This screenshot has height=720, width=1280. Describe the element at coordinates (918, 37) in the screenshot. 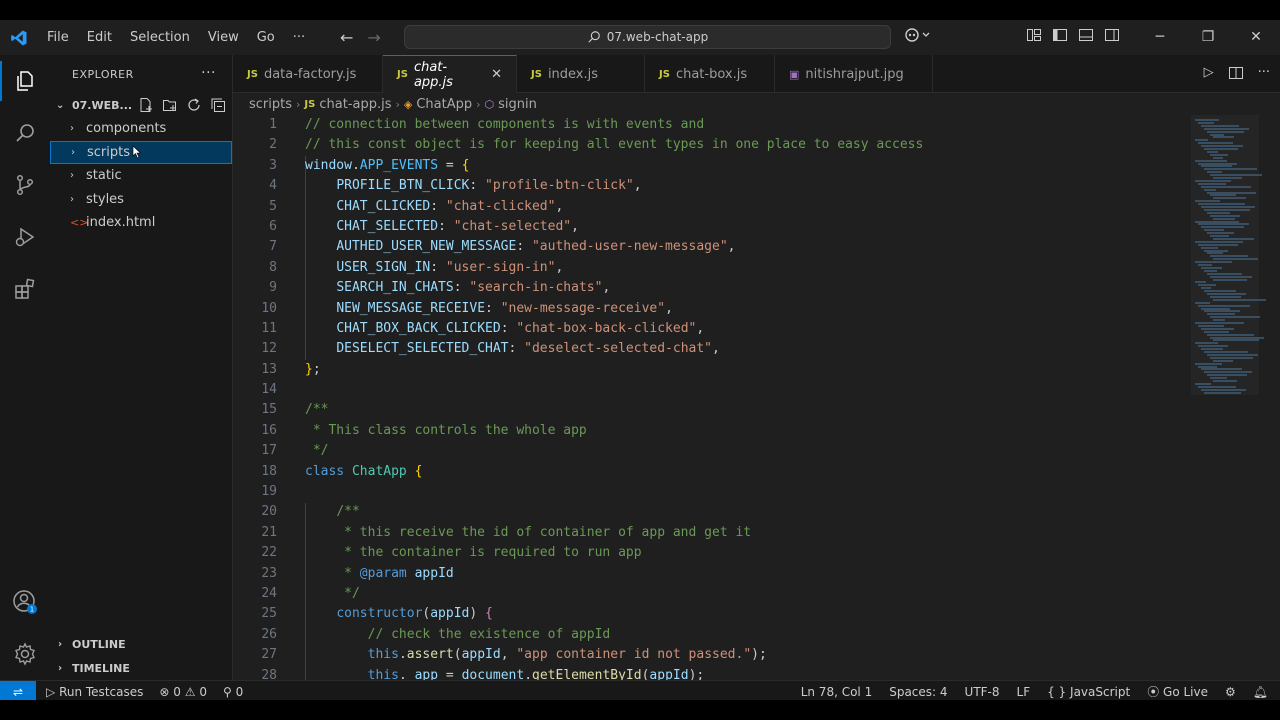

I see `copilot-icon` at that location.